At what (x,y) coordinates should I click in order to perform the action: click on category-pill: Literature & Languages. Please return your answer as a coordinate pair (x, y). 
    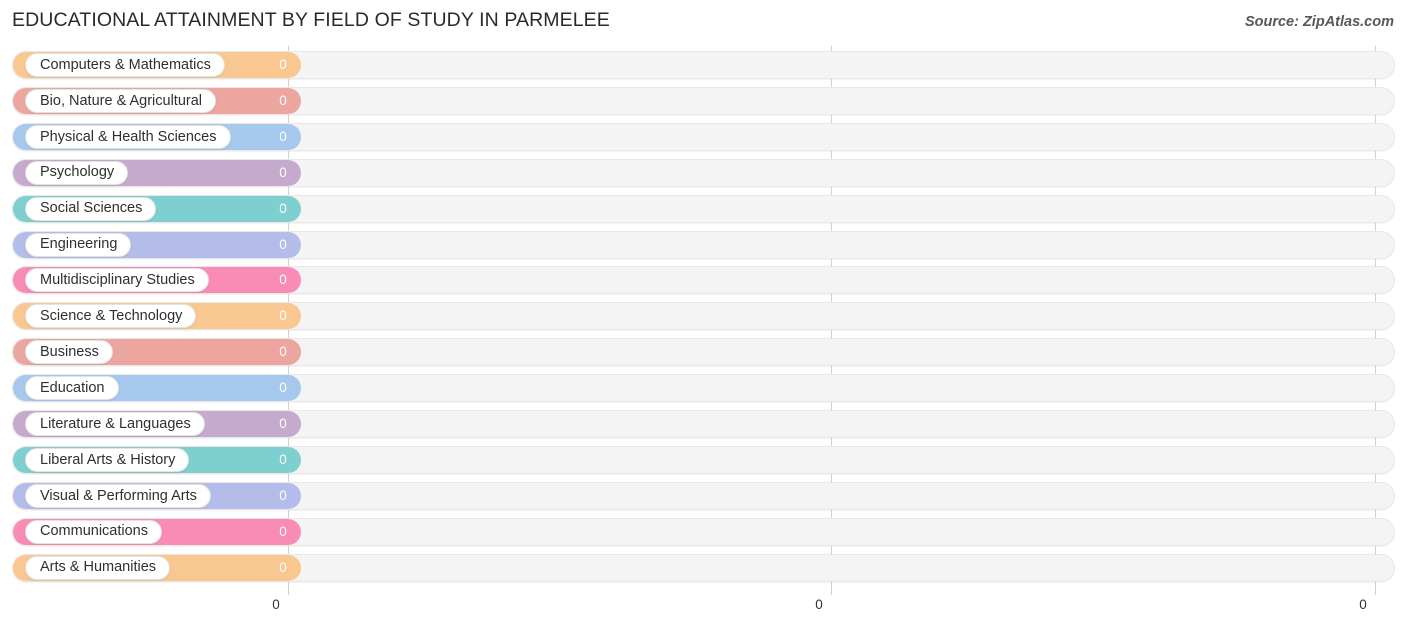
    Looking at the image, I should click on (115, 424).